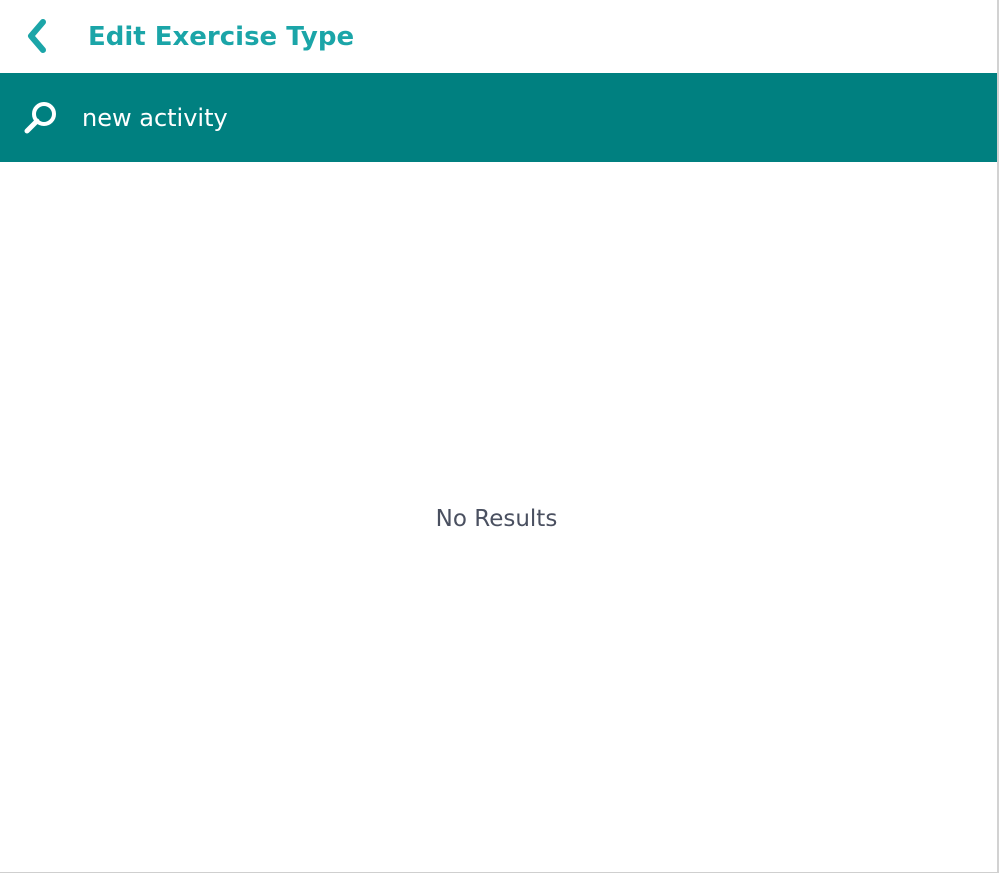 This screenshot has width=999, height=873. What do you see at coordinates (498, 36) in the screenshot?
I see `header-bar: Edit Exercise Type` at bounding box center [498, 36].